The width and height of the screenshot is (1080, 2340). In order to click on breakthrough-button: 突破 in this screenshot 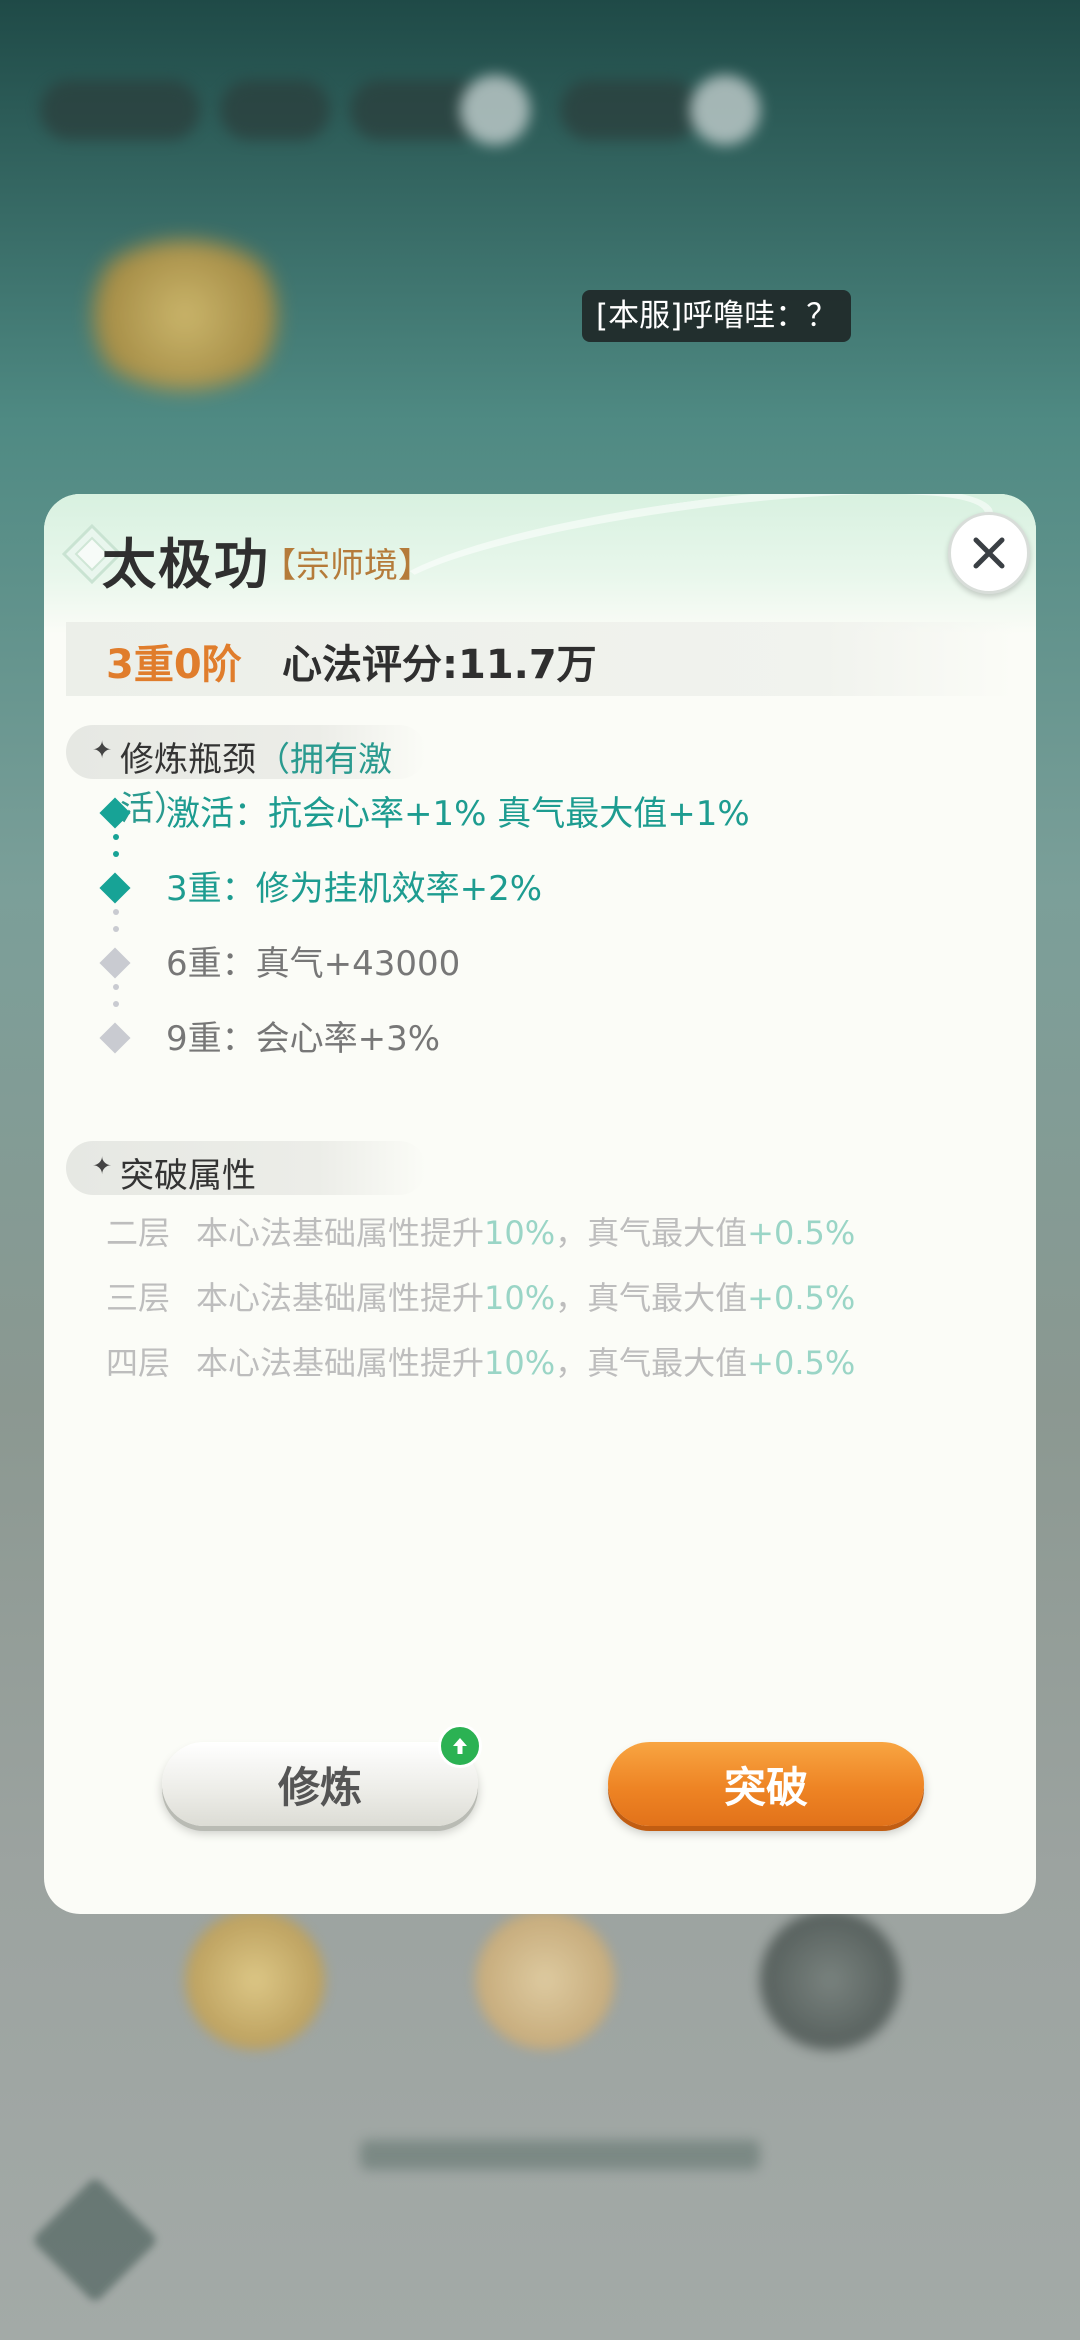, I will do `click(766, 1784)`.